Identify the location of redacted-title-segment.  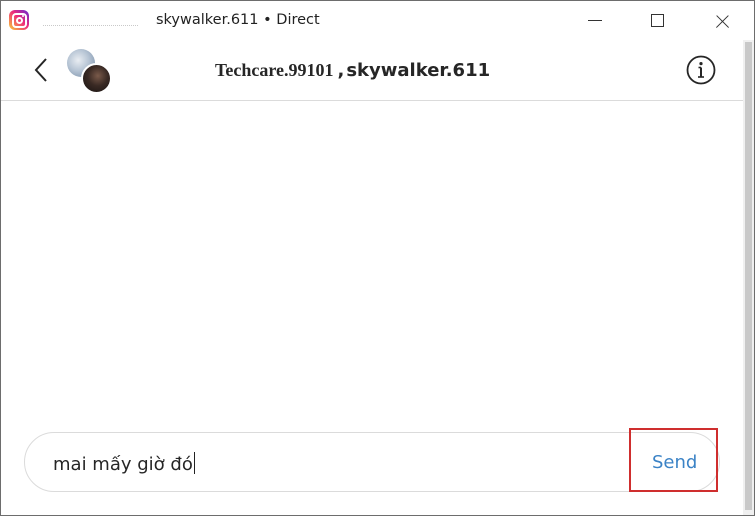
(90, 24).